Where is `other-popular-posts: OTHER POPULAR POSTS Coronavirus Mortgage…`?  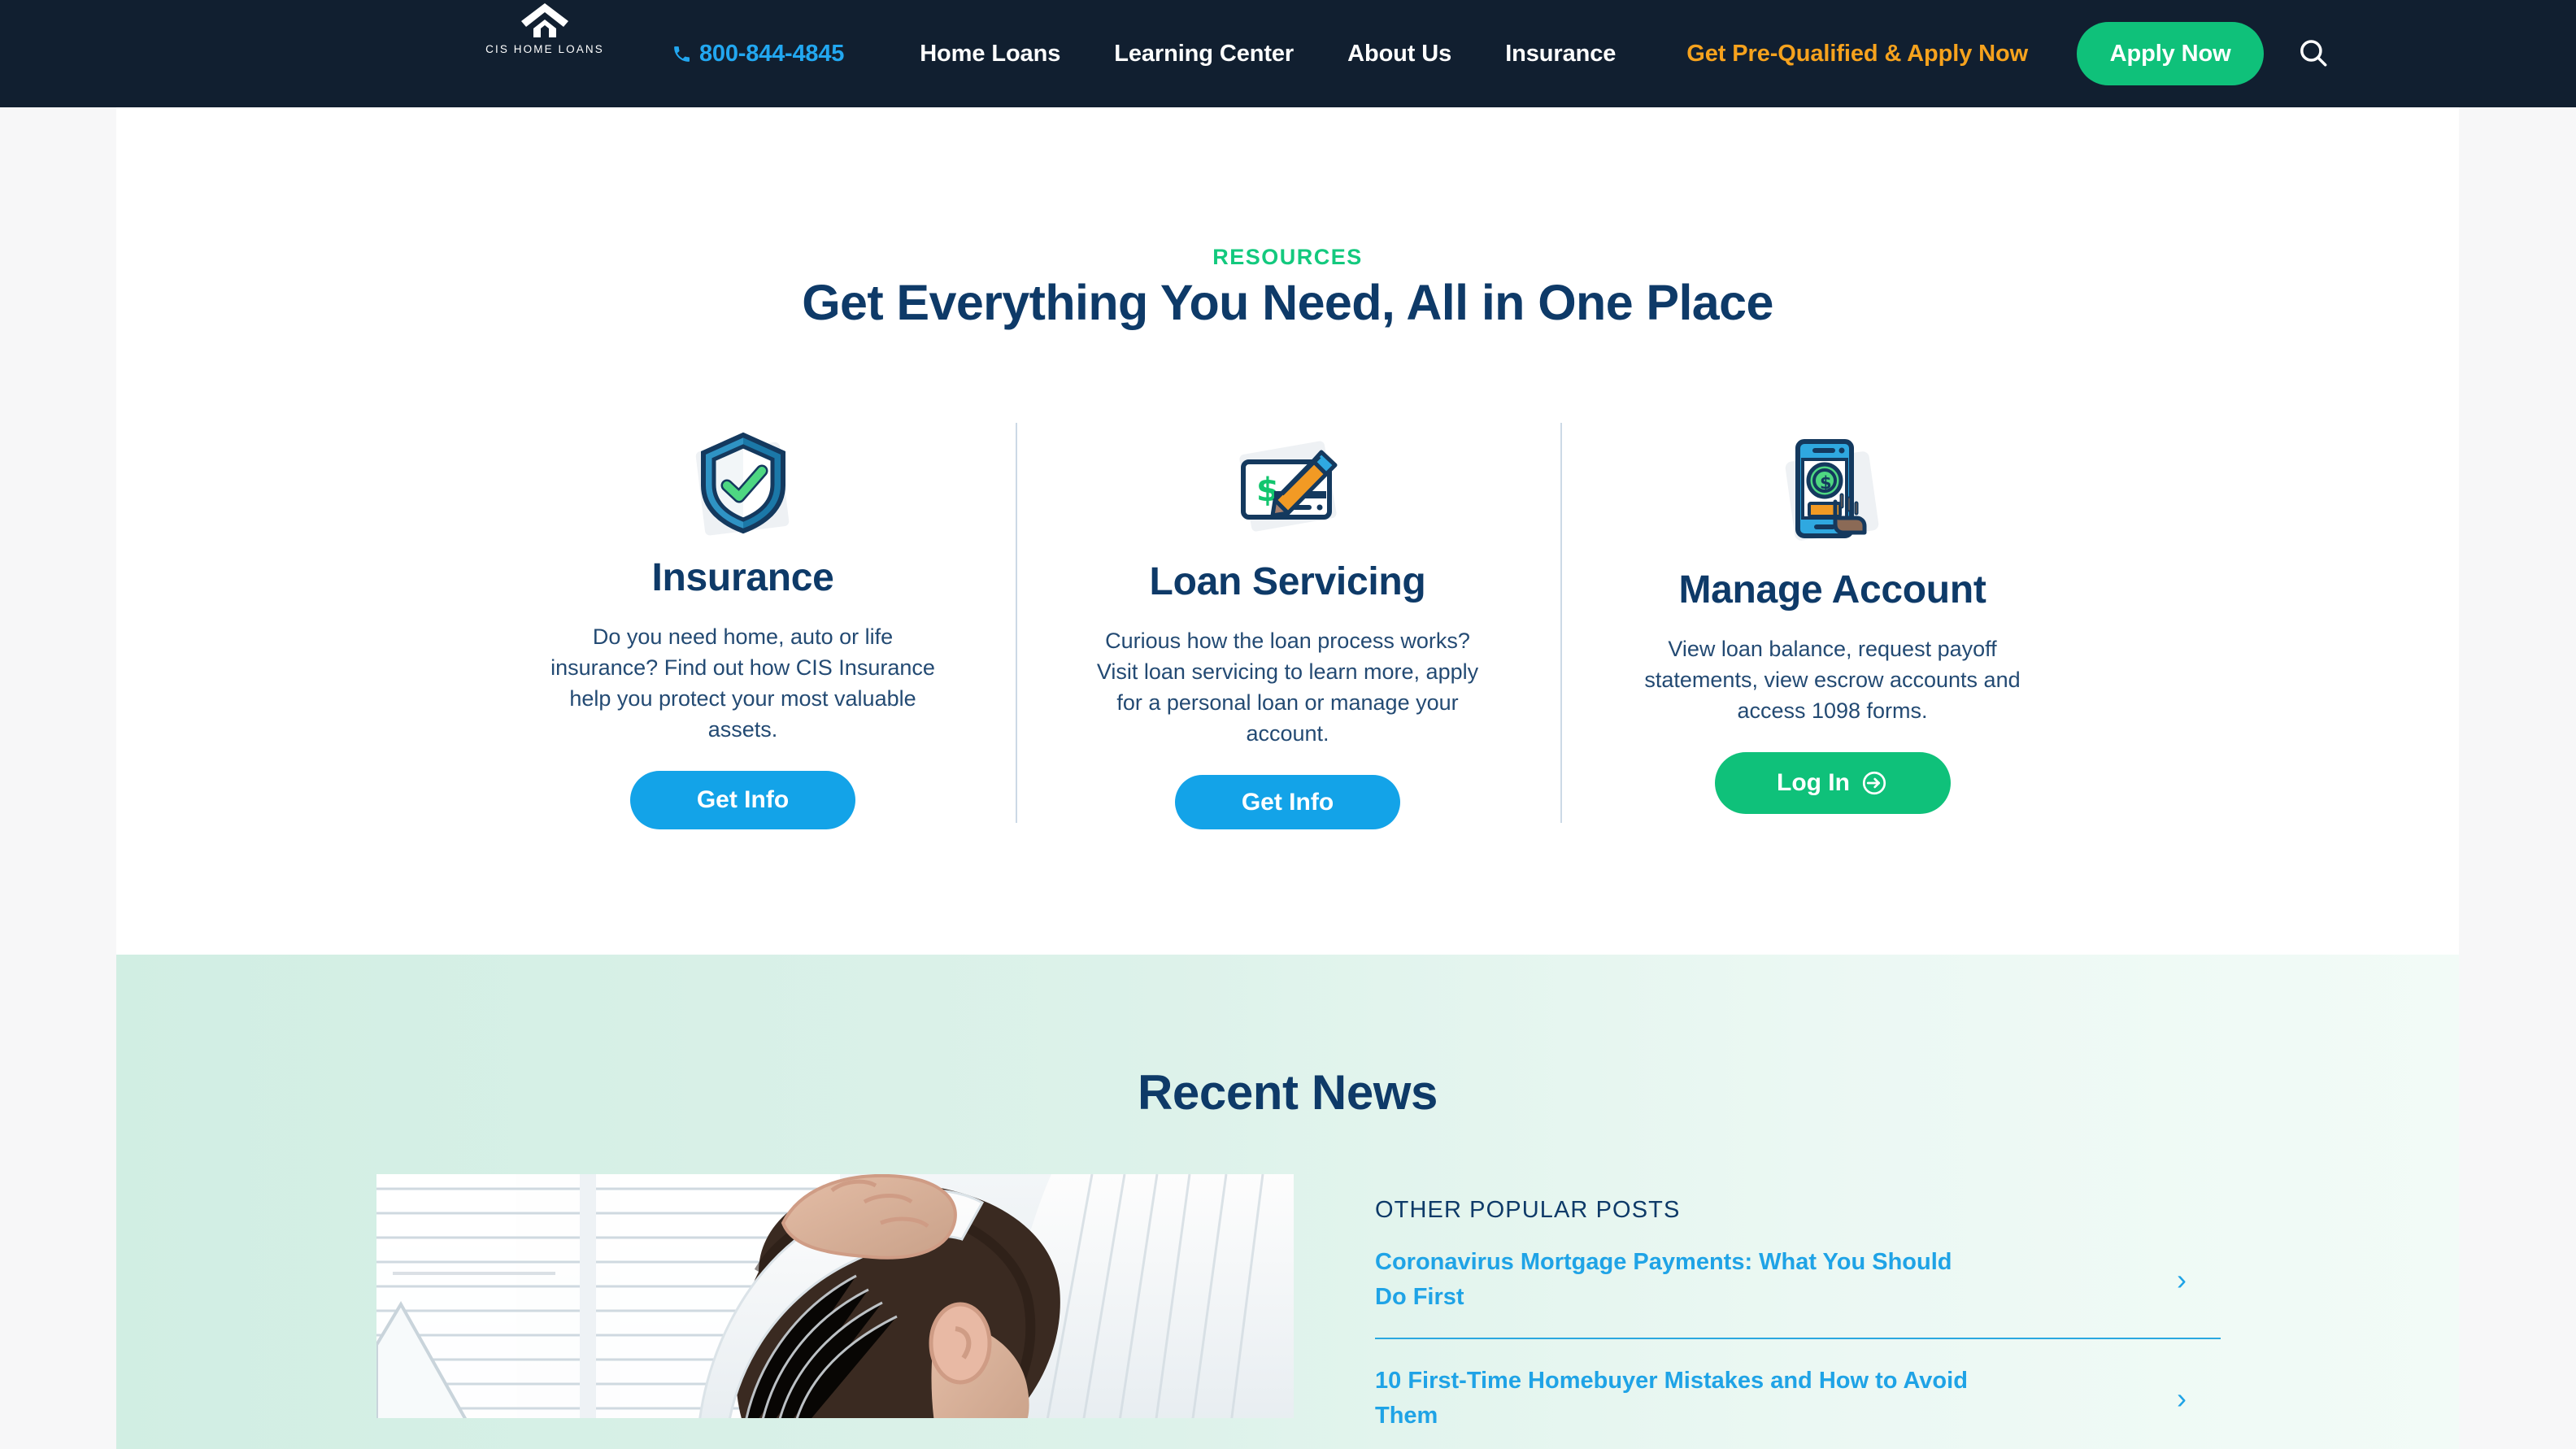 other-popular-posts: OTHER POPULAR POSTS Coronavirus Mortgage… is located at coordinates (1798, 1312).